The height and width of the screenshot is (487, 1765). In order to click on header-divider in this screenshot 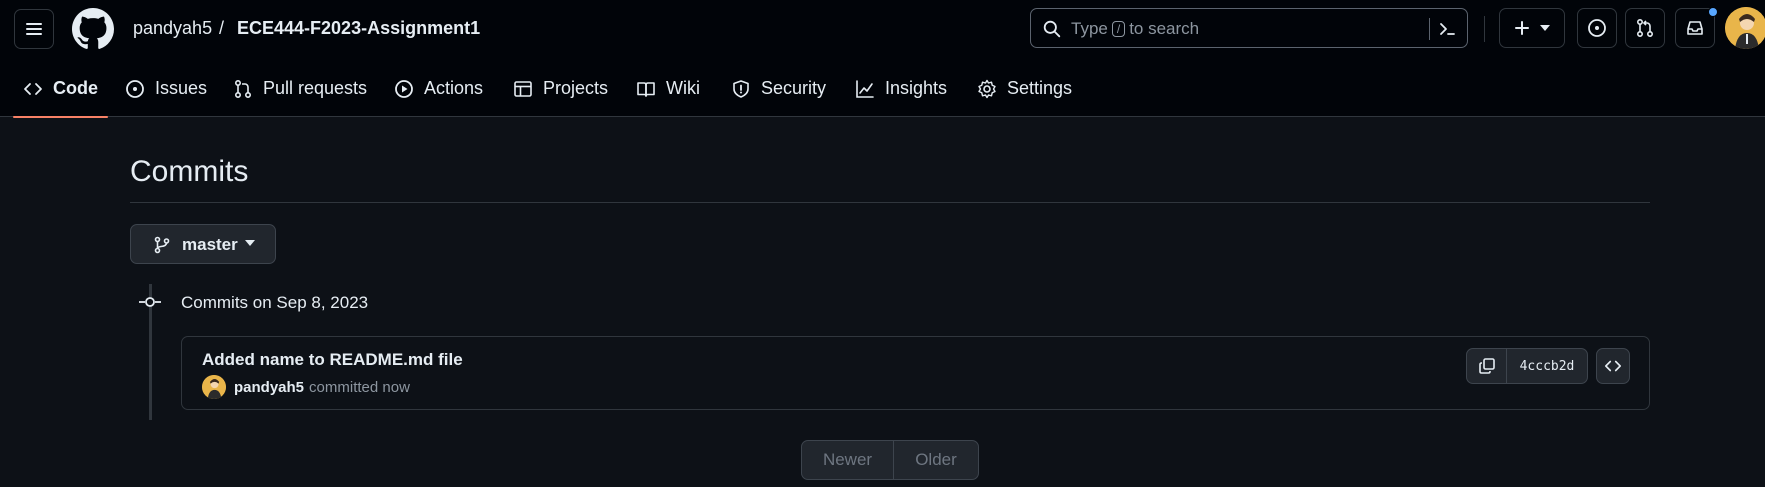, I will do `click(1484, 29)`.